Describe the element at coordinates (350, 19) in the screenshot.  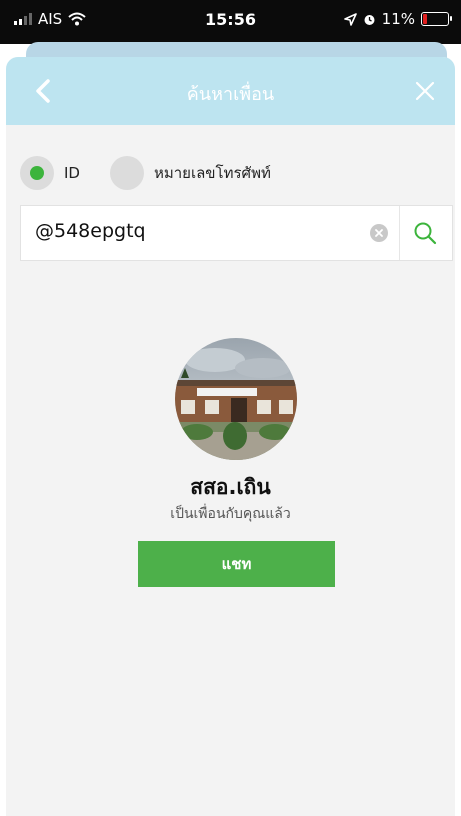
I see `location-arrow-icon` at that location.